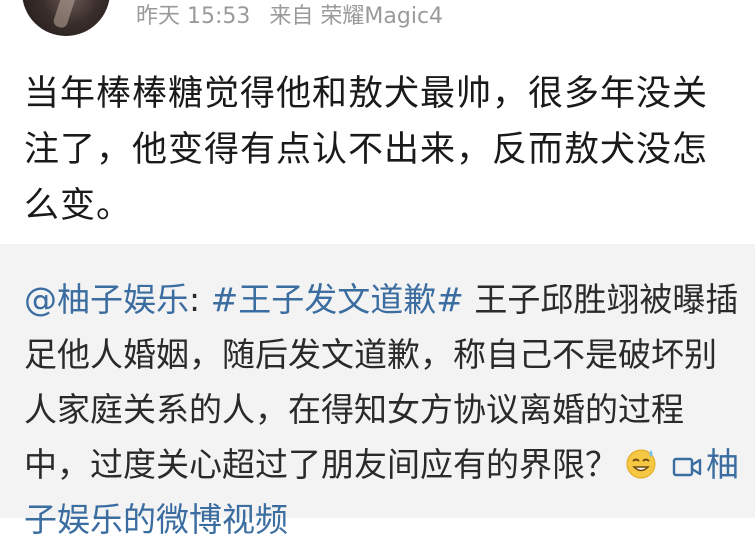 The width and height of the screenshot is (755, 547). What do you see at coordinates (687, 467) in the screenshot?
I see `video-camera-icon` at bounding box center [687, 467].